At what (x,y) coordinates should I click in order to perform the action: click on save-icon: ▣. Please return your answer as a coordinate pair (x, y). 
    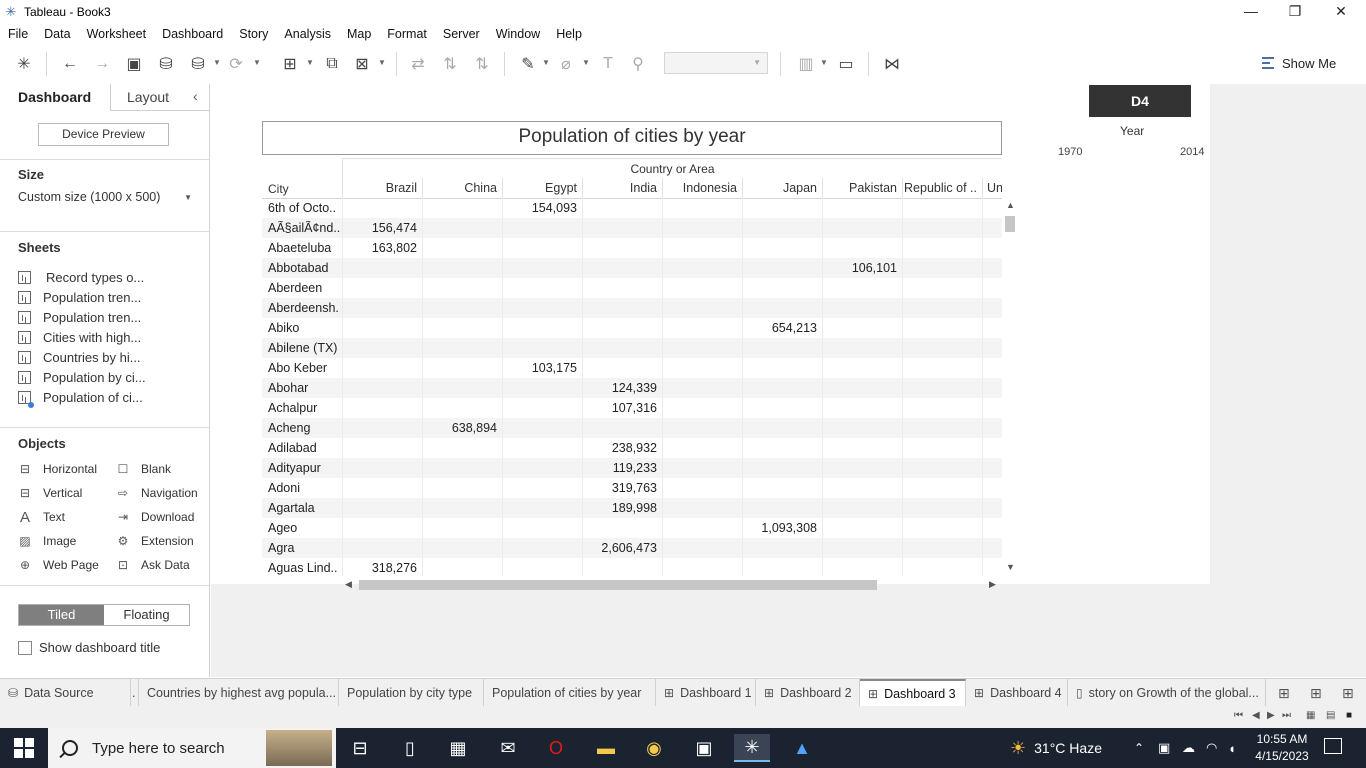
    Looking at the image, I should click on (134, 64).